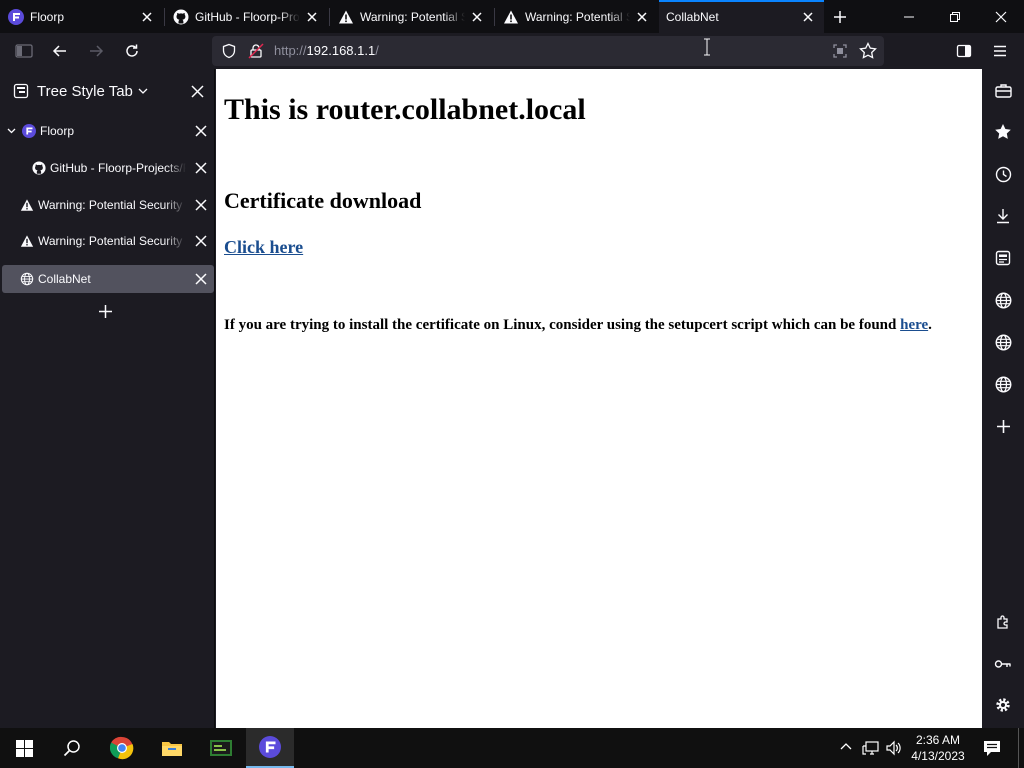  I want to click on tab-floorp: Floorp, so click(81, 16).